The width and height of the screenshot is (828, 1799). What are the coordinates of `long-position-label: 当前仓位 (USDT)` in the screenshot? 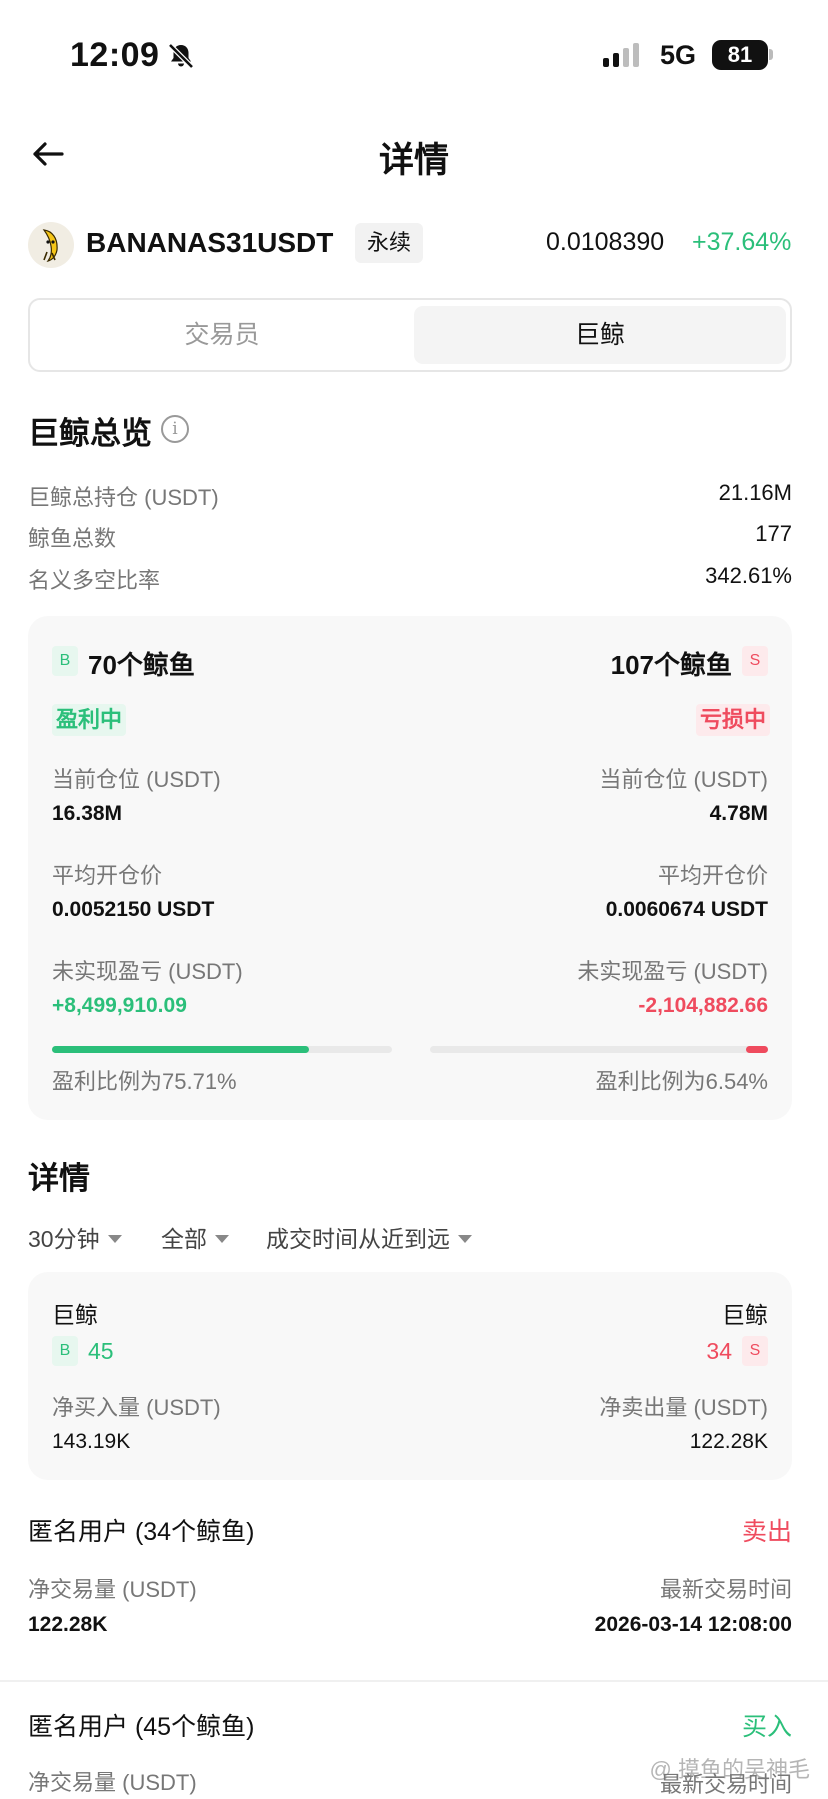 It's located at (136, 779).